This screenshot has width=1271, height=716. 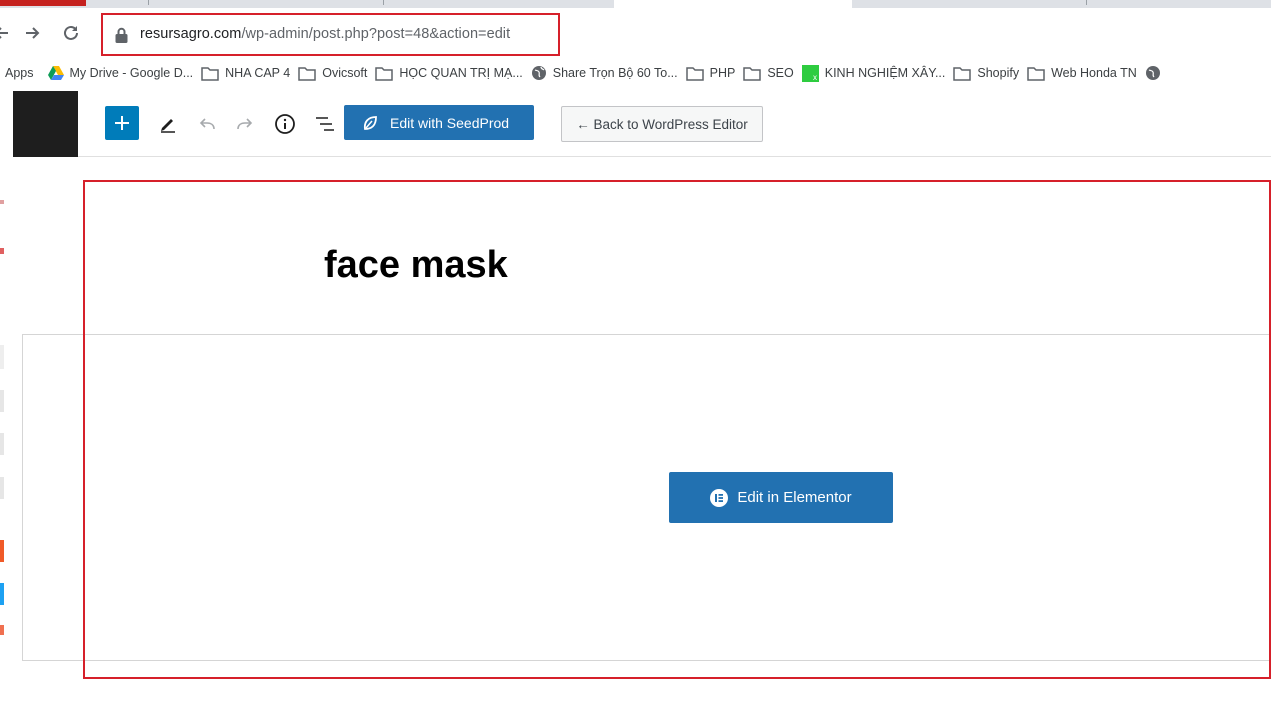 I want to click on back-label: ← Back to WordPress Editor, so click(x=662, y=124).